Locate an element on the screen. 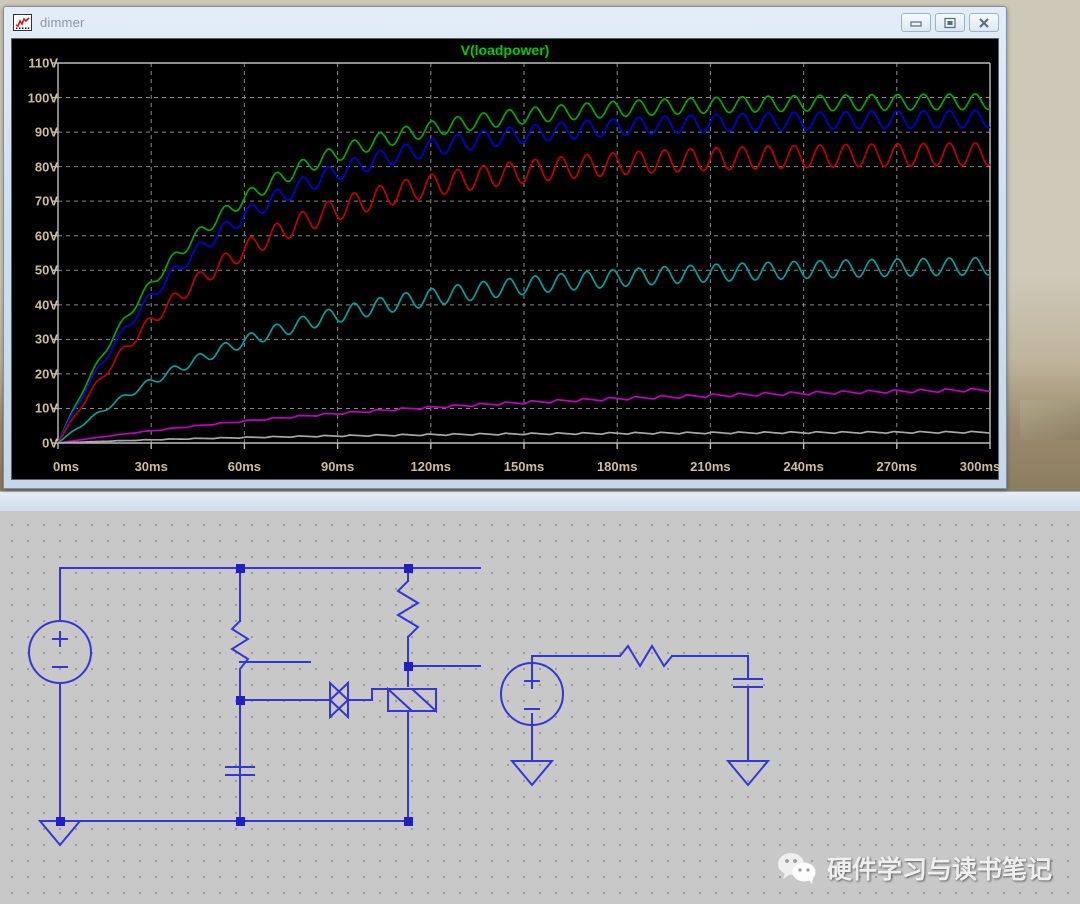 Image resolution: width=1080 pixels, height=904 pixels. voltage-source-v1-symbol is located at coordinates (60, 652).